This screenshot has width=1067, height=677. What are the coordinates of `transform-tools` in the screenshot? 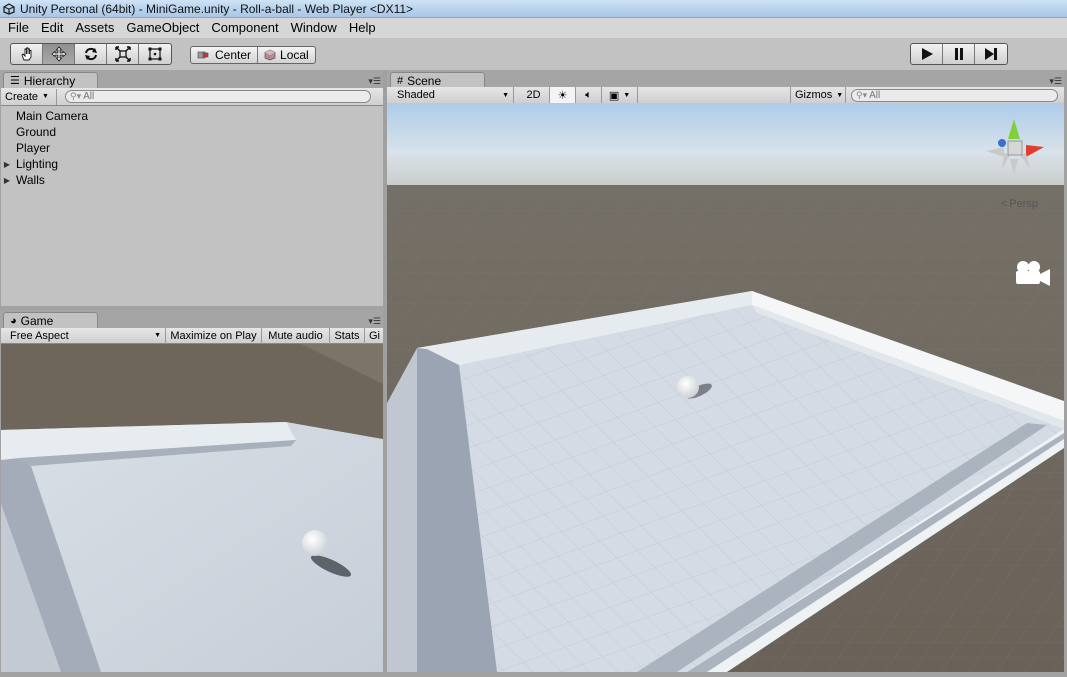 It's located at (91, 54).